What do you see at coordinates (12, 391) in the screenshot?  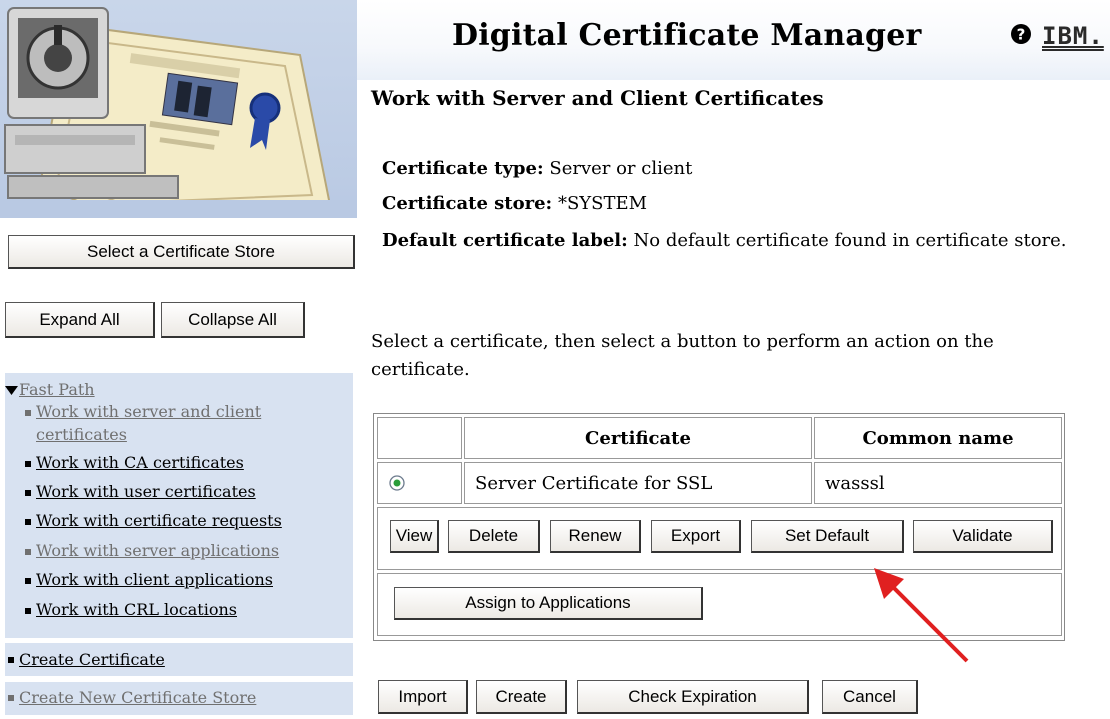 I see `expand-triangle-icon` at bounding box center [12, 391].